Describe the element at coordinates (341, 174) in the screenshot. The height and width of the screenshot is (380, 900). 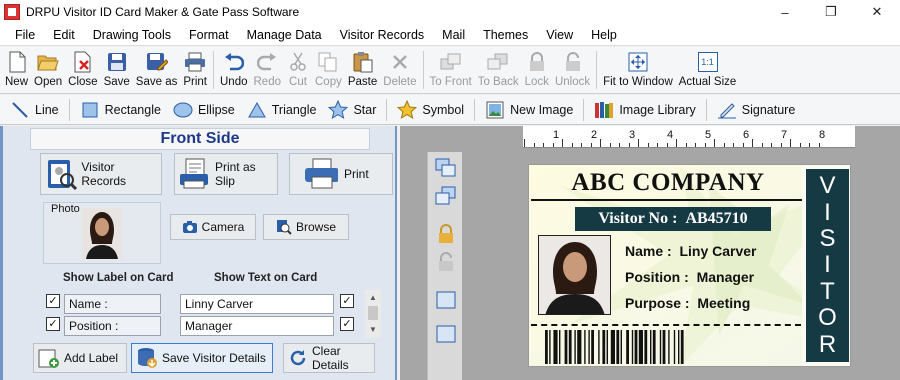
I see `print-panel-button: Print` at that location.